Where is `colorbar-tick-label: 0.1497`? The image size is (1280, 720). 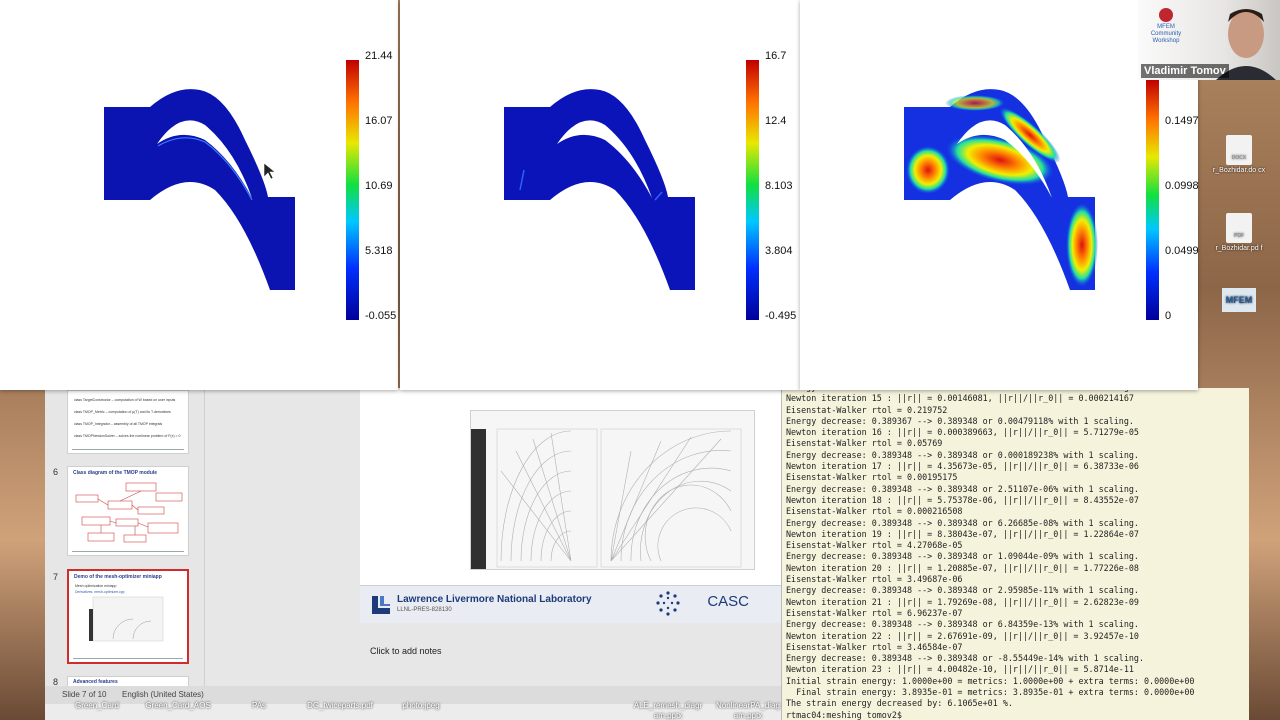
colorbar-tick-label: 0.1497 is located at coordinates (1182, 121).